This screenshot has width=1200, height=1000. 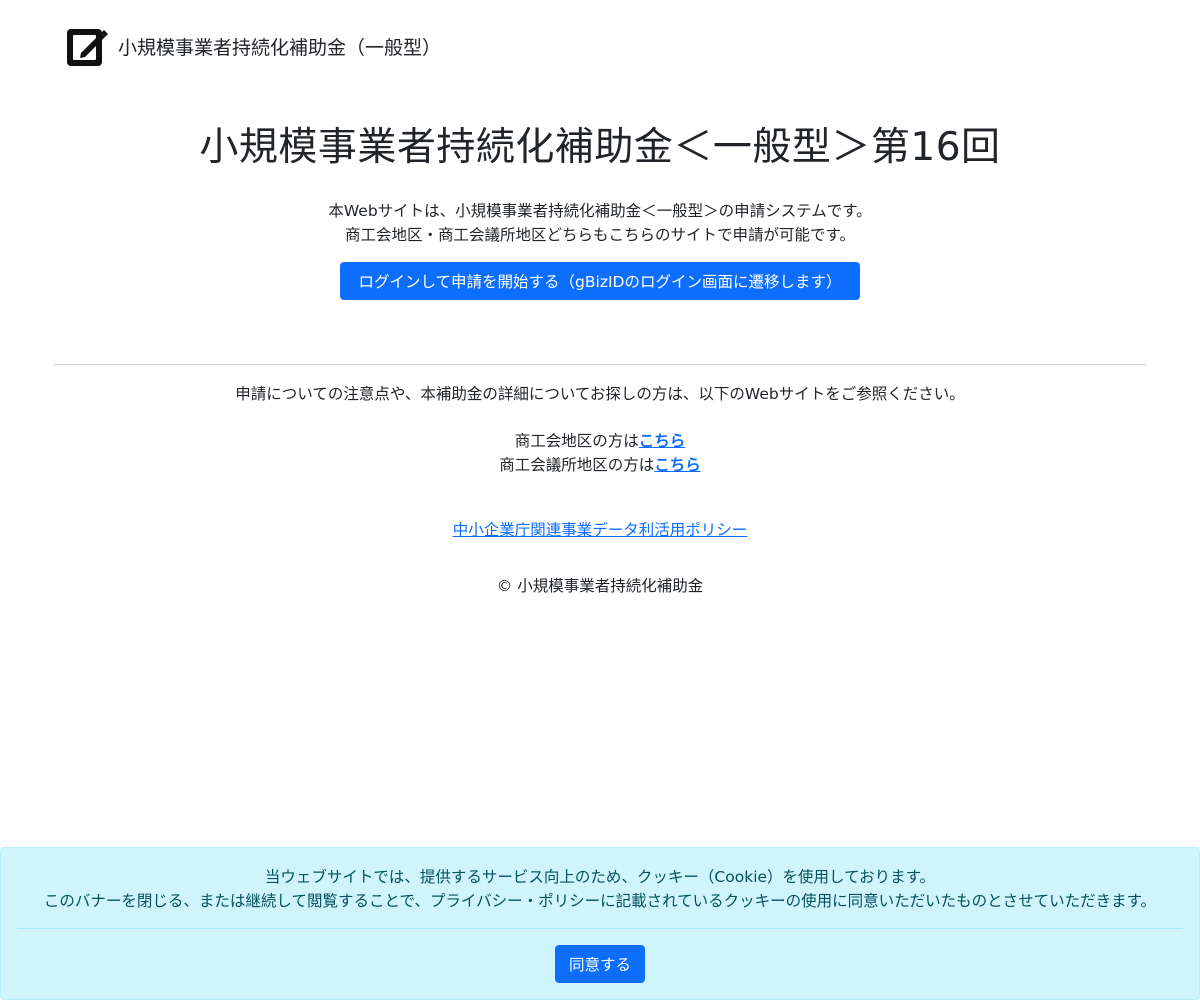 I want to click on intro-line-2: 商工会地区・商工会議所地区どちらもこちらのサイトで申請が可能です。, so click(x=600, y=235).